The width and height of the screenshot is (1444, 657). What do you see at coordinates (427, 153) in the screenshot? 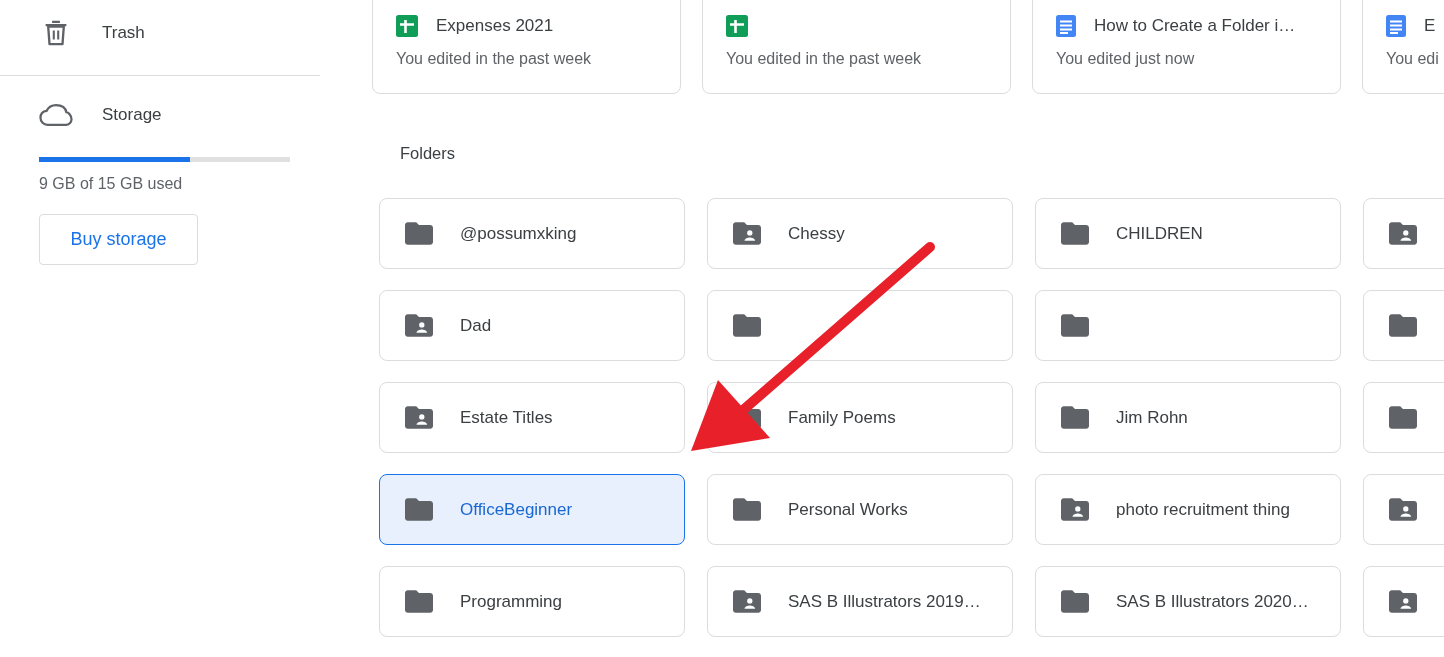
I see `section-heading: Folders` at bounding box center [427, 153].